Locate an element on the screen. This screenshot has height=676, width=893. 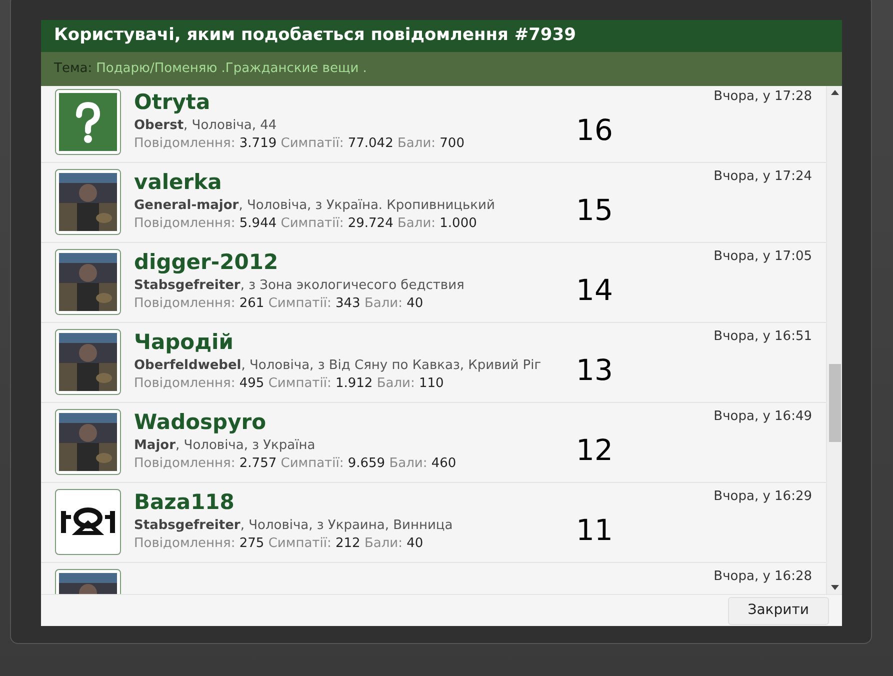
like-time: Вчора, у 17:24 is located at coordinates (763, 177).